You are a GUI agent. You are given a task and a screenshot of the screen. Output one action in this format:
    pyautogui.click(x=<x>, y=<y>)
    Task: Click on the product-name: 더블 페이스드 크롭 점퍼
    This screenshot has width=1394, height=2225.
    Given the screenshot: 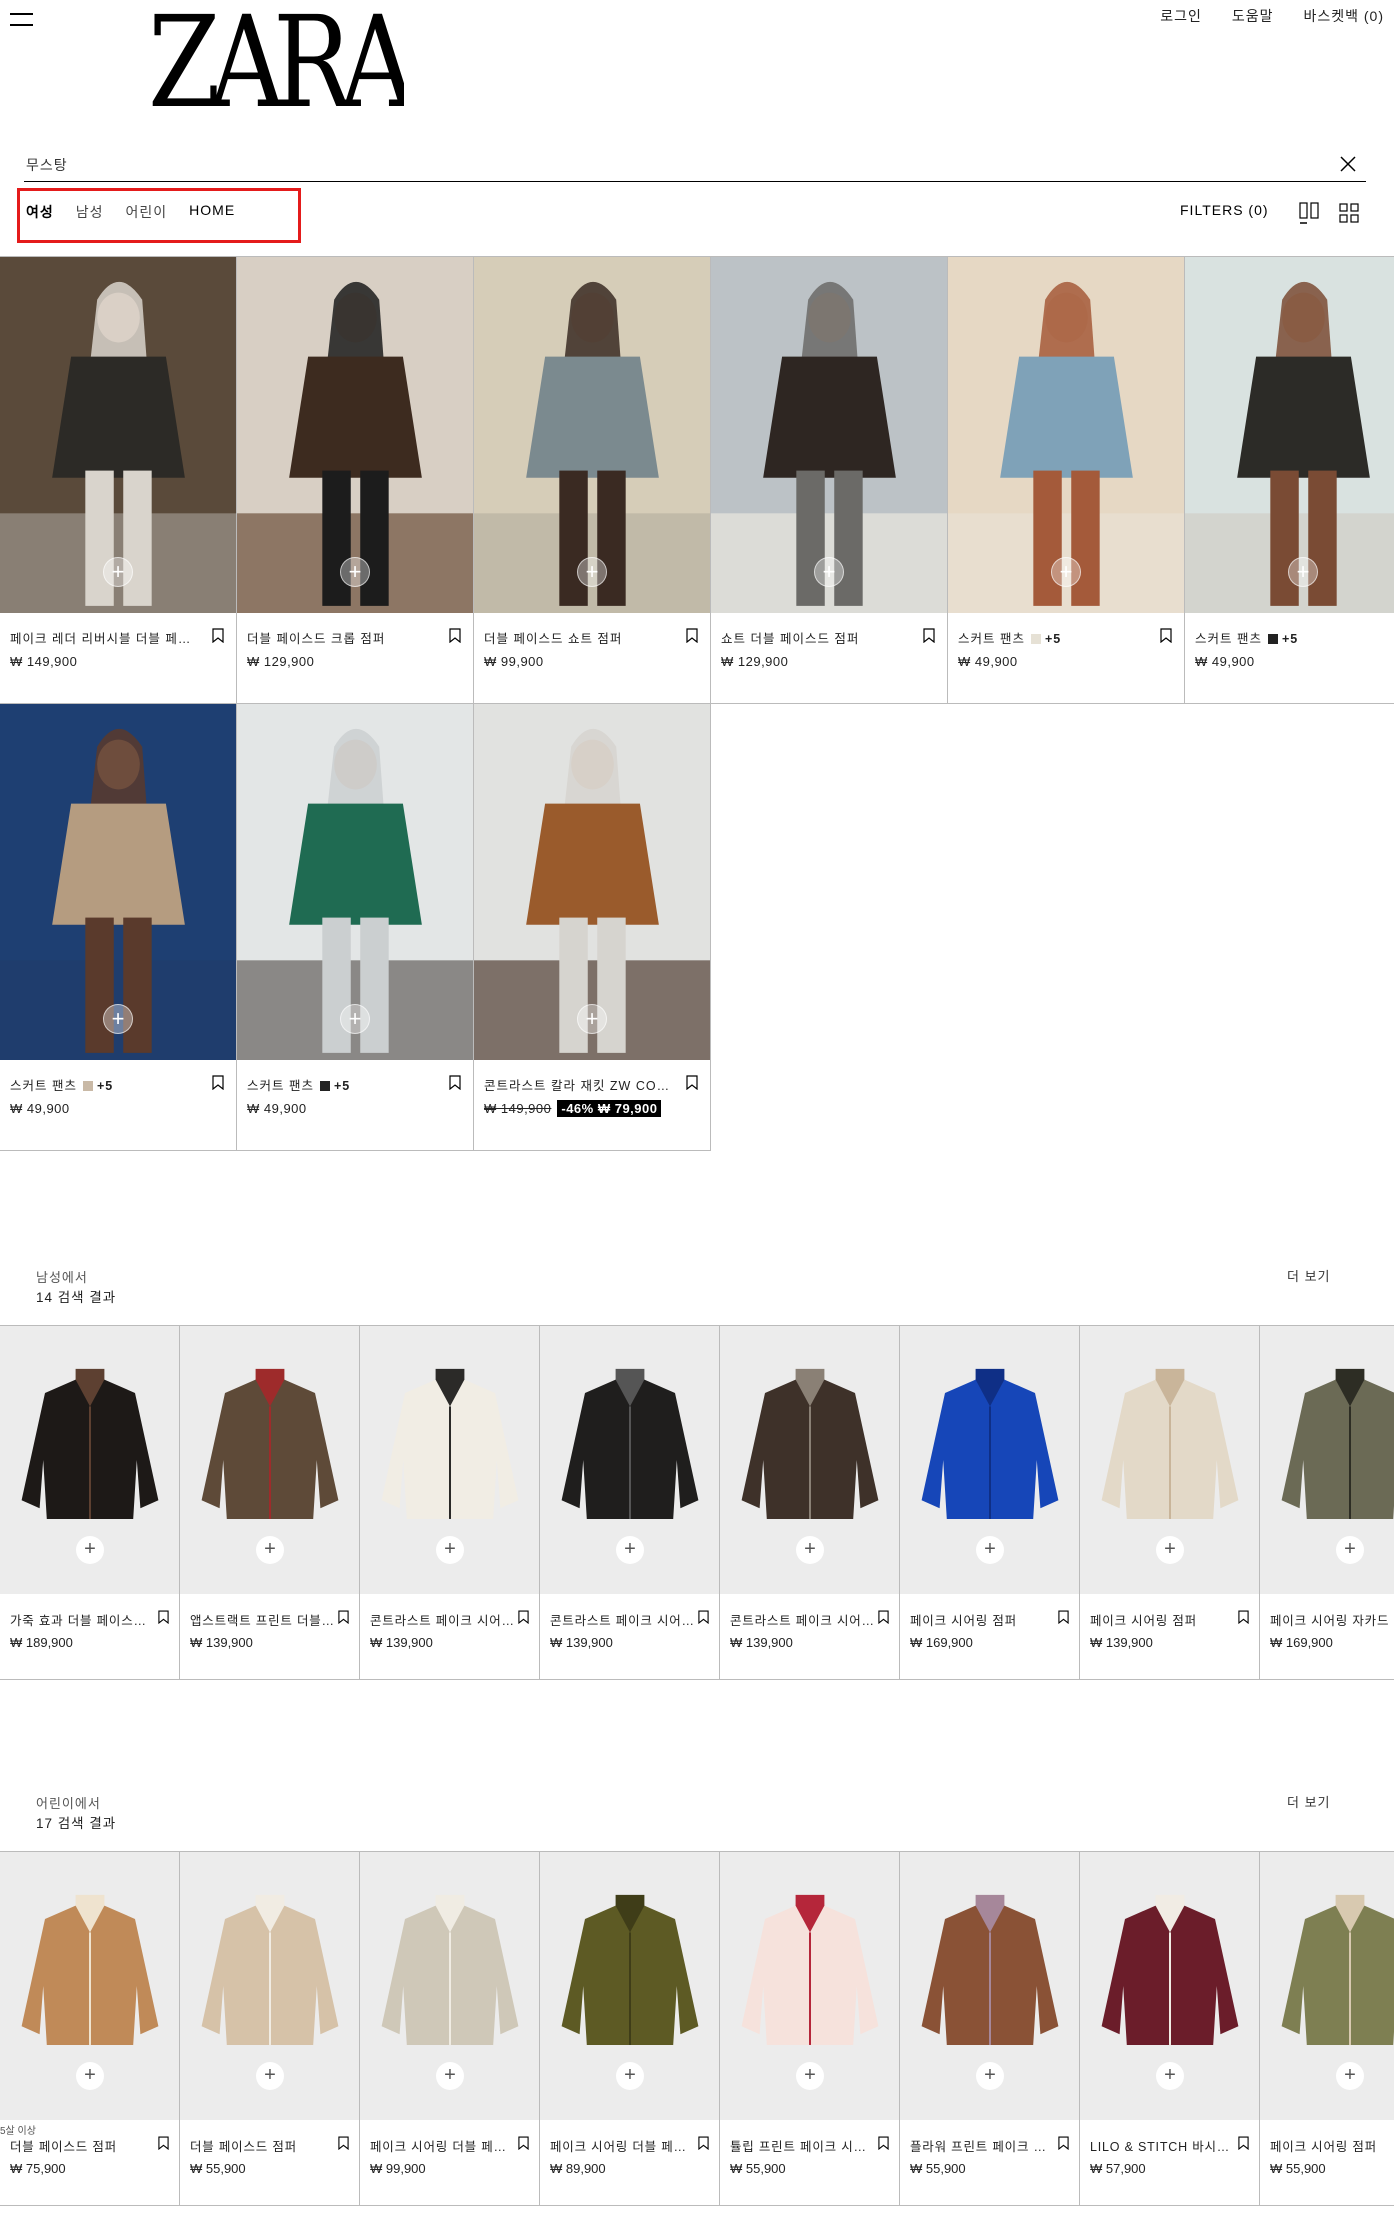 What is the action you would take?
    pyautogui.click(x=342, y=637)
    